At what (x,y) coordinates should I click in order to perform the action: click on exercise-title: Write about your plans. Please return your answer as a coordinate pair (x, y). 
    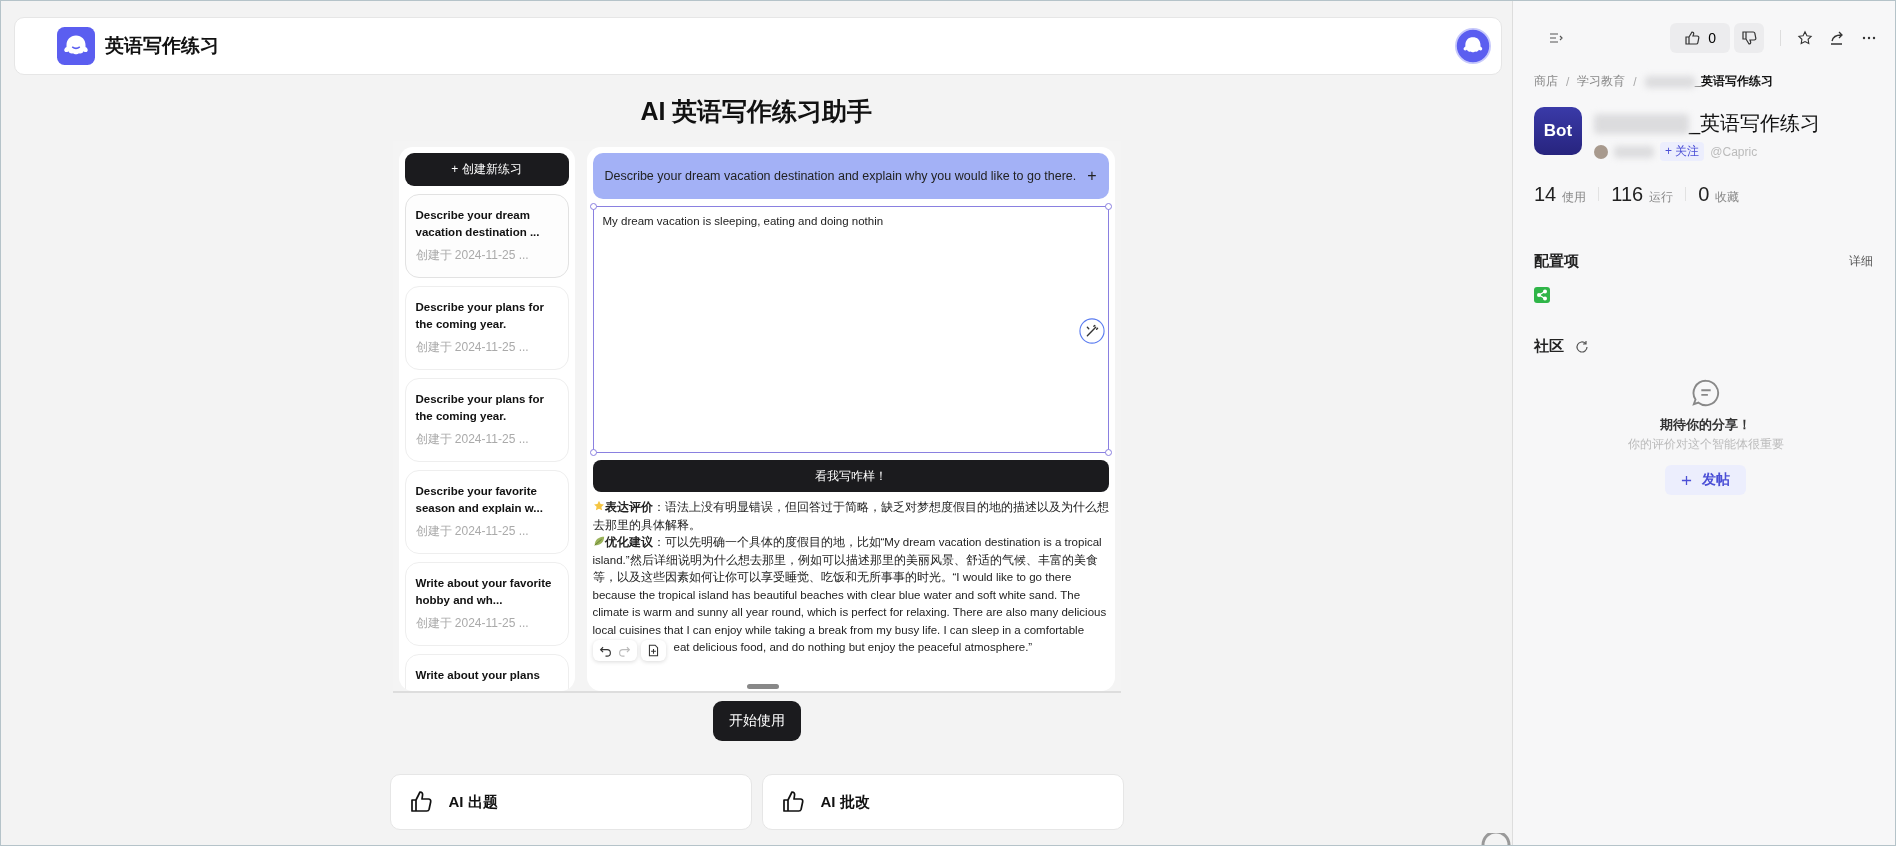
    Looking at the image, I should click on (478, 675).